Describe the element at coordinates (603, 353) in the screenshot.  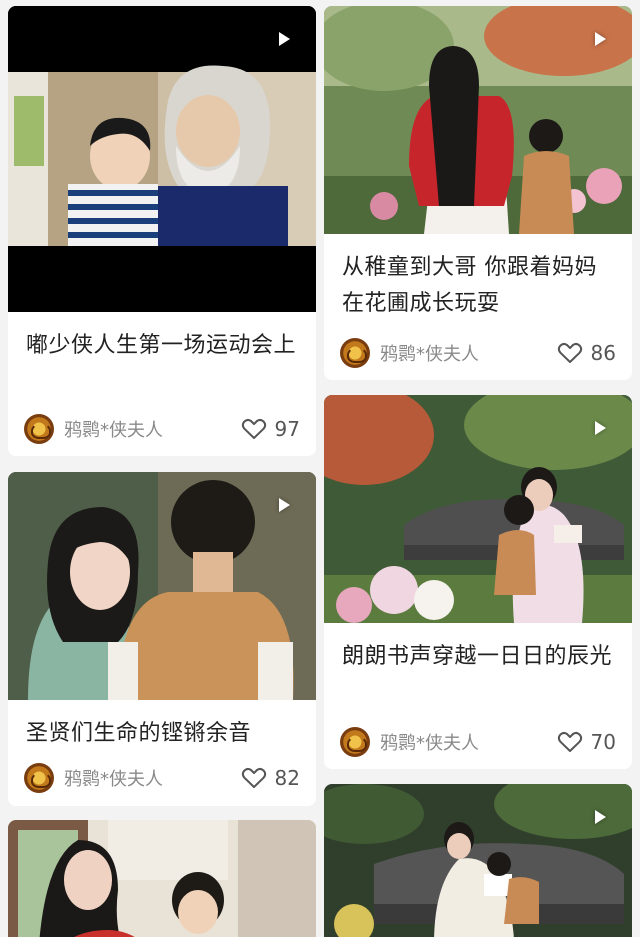
I see `like-count: 86` at that location.